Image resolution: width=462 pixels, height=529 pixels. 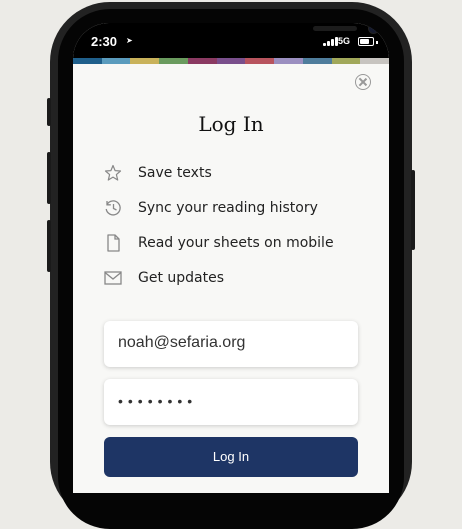 I want to click on mute-switch, so click(x=49, y=112).